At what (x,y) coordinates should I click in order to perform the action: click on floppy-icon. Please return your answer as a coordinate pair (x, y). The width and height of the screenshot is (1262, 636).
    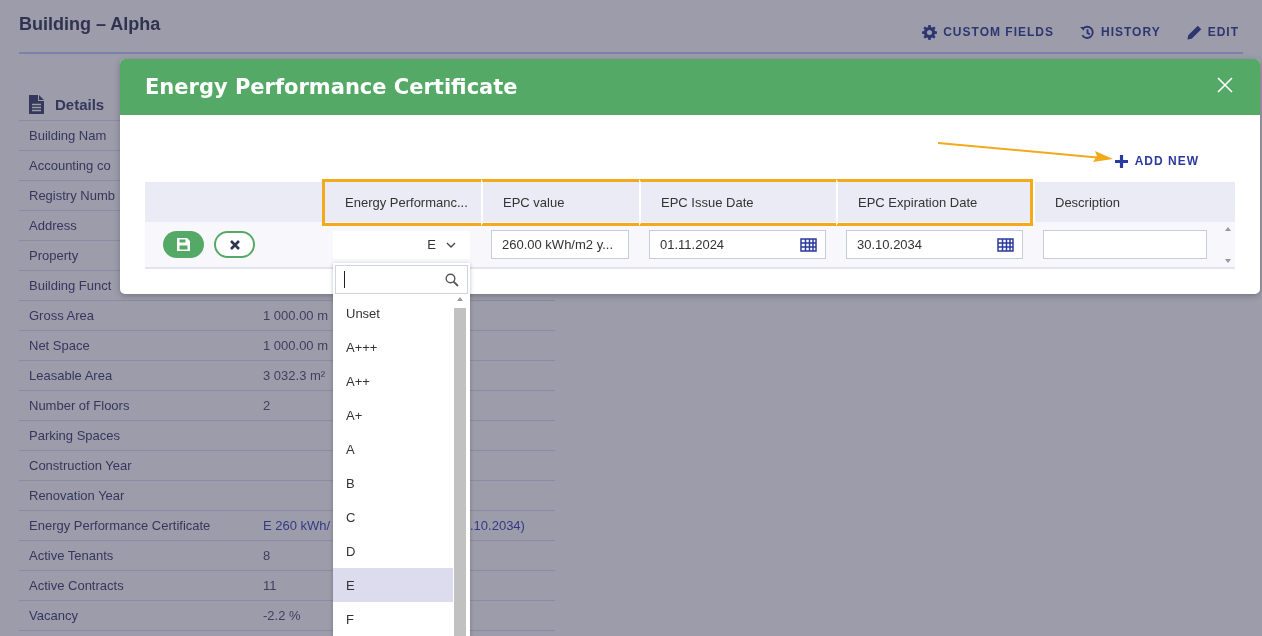
    Looking at the image, I should click on (183, 244).